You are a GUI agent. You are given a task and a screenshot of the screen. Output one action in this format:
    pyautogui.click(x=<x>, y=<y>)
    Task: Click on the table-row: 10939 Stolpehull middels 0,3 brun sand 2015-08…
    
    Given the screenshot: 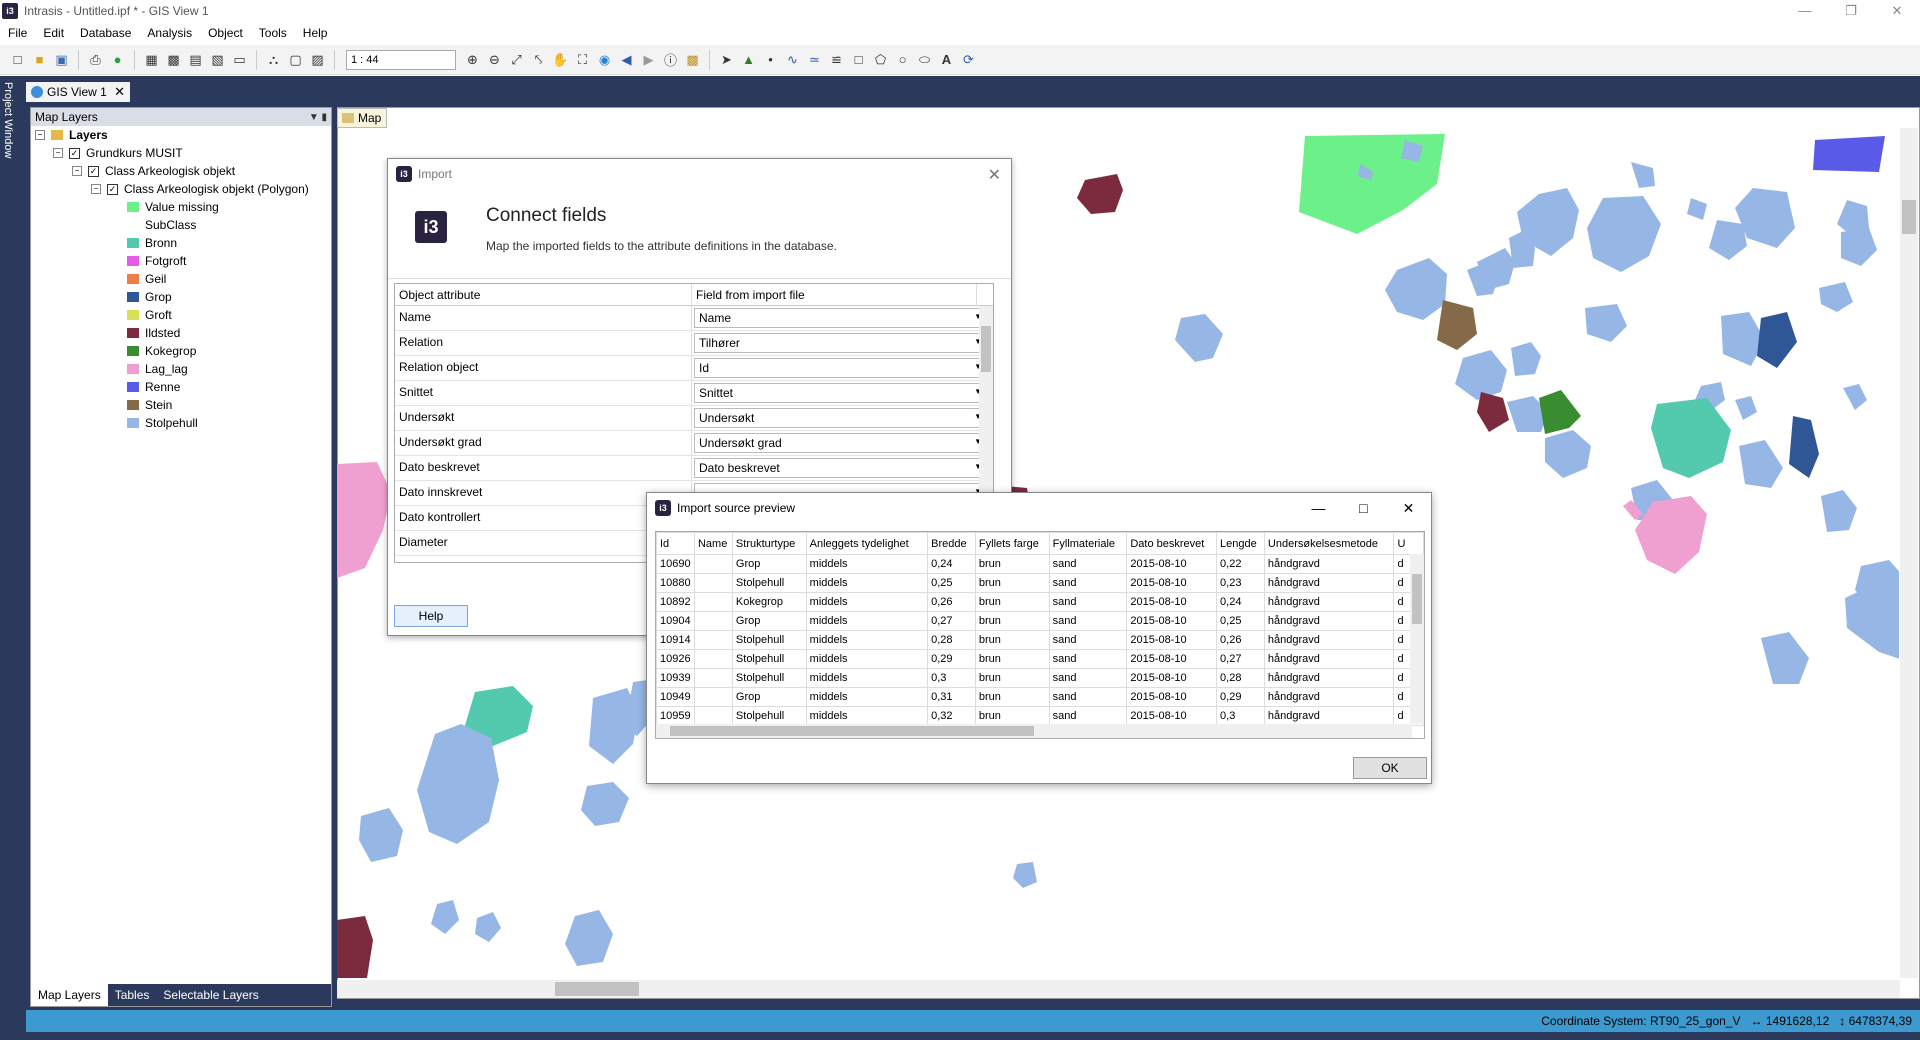 What is the action you would take?
    pyautogui.click(x=1040, y=678)
    